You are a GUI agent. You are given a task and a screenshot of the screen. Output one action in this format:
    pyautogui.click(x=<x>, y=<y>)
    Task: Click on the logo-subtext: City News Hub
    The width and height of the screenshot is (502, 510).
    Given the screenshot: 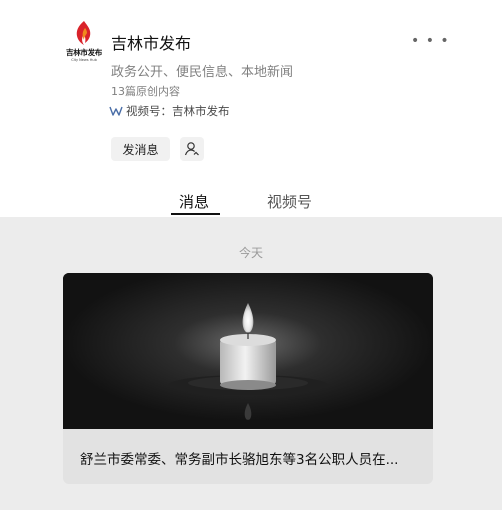 What is the action you would take?
    pyautogui.click(x=84, y=60)
    